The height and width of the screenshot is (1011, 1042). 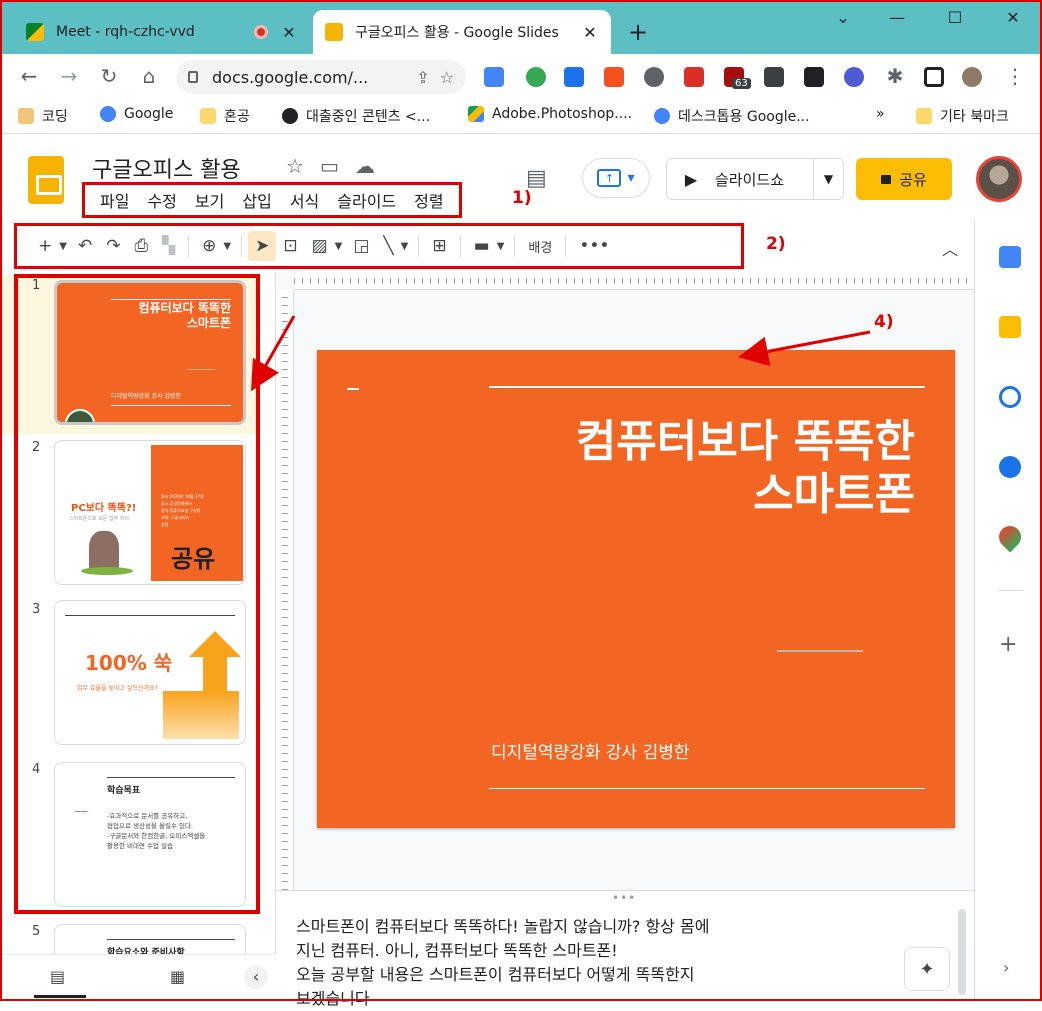 I want to click on menu-insert: 삽입, so click(x=256, y=200).